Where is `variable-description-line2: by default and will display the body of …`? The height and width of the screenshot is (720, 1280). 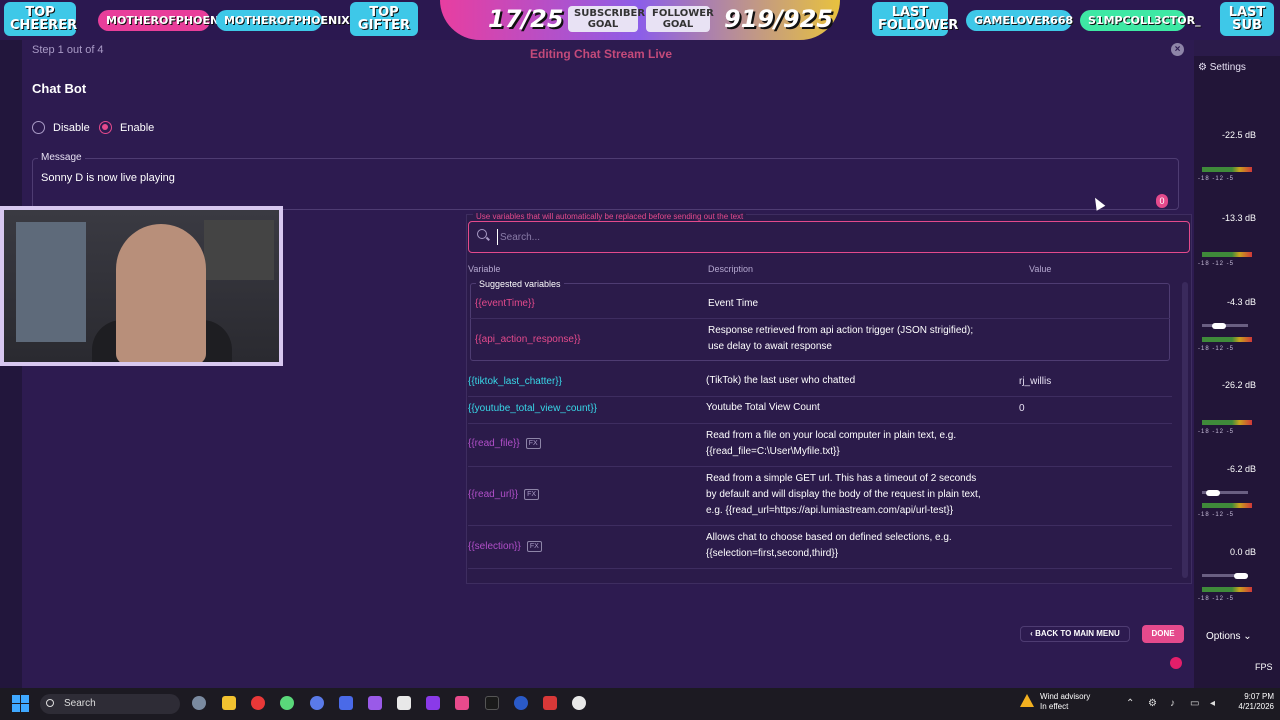 variable-description-line2: by default and will display the body of … is located at coordinates (843, 494).